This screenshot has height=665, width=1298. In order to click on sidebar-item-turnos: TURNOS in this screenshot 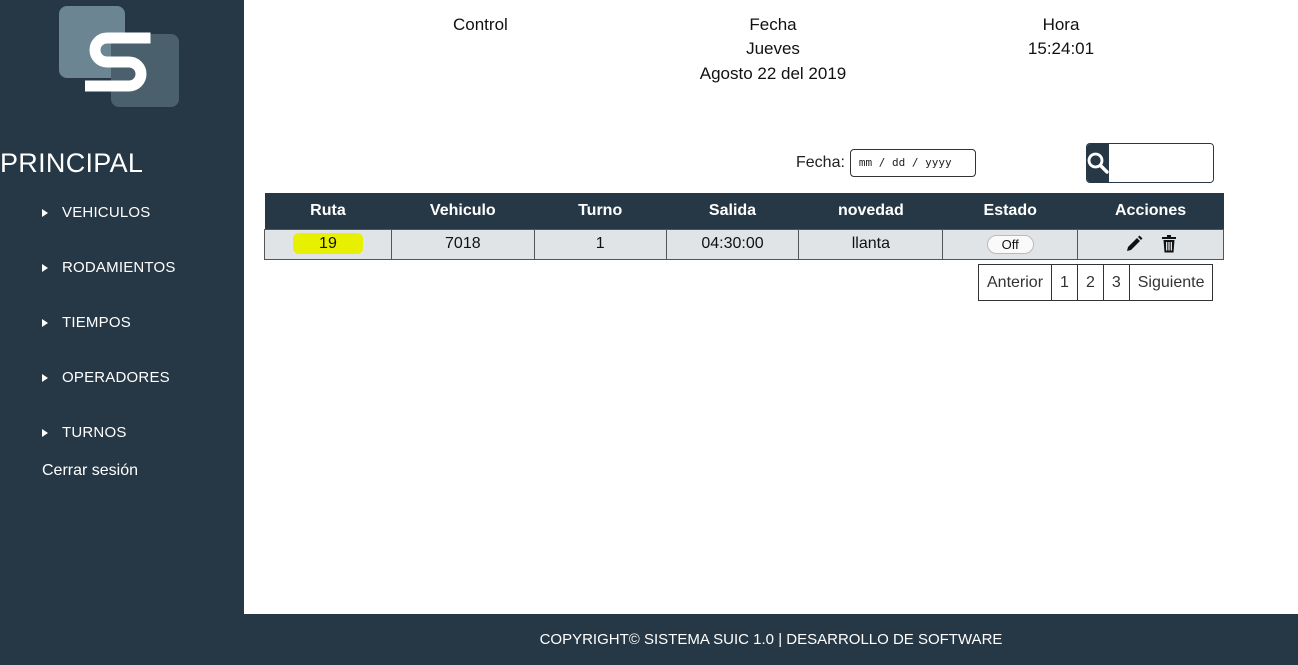, I will do `click(84, 432)`.